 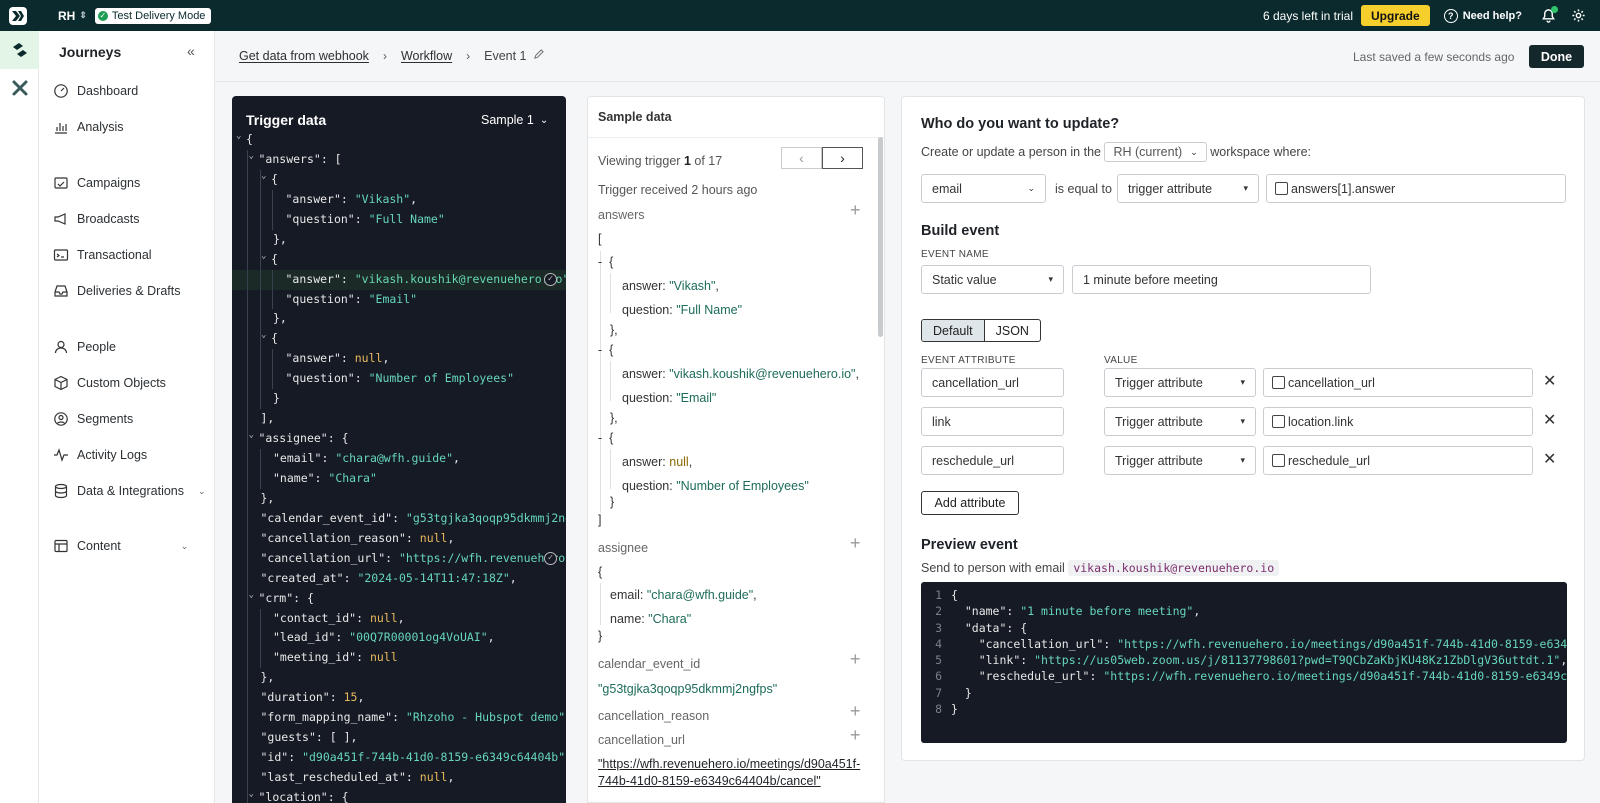 What do you see at coordinates (1556, 56) in the screenshot?
I see `done-button: Done` at bounding box center [1556, 56].